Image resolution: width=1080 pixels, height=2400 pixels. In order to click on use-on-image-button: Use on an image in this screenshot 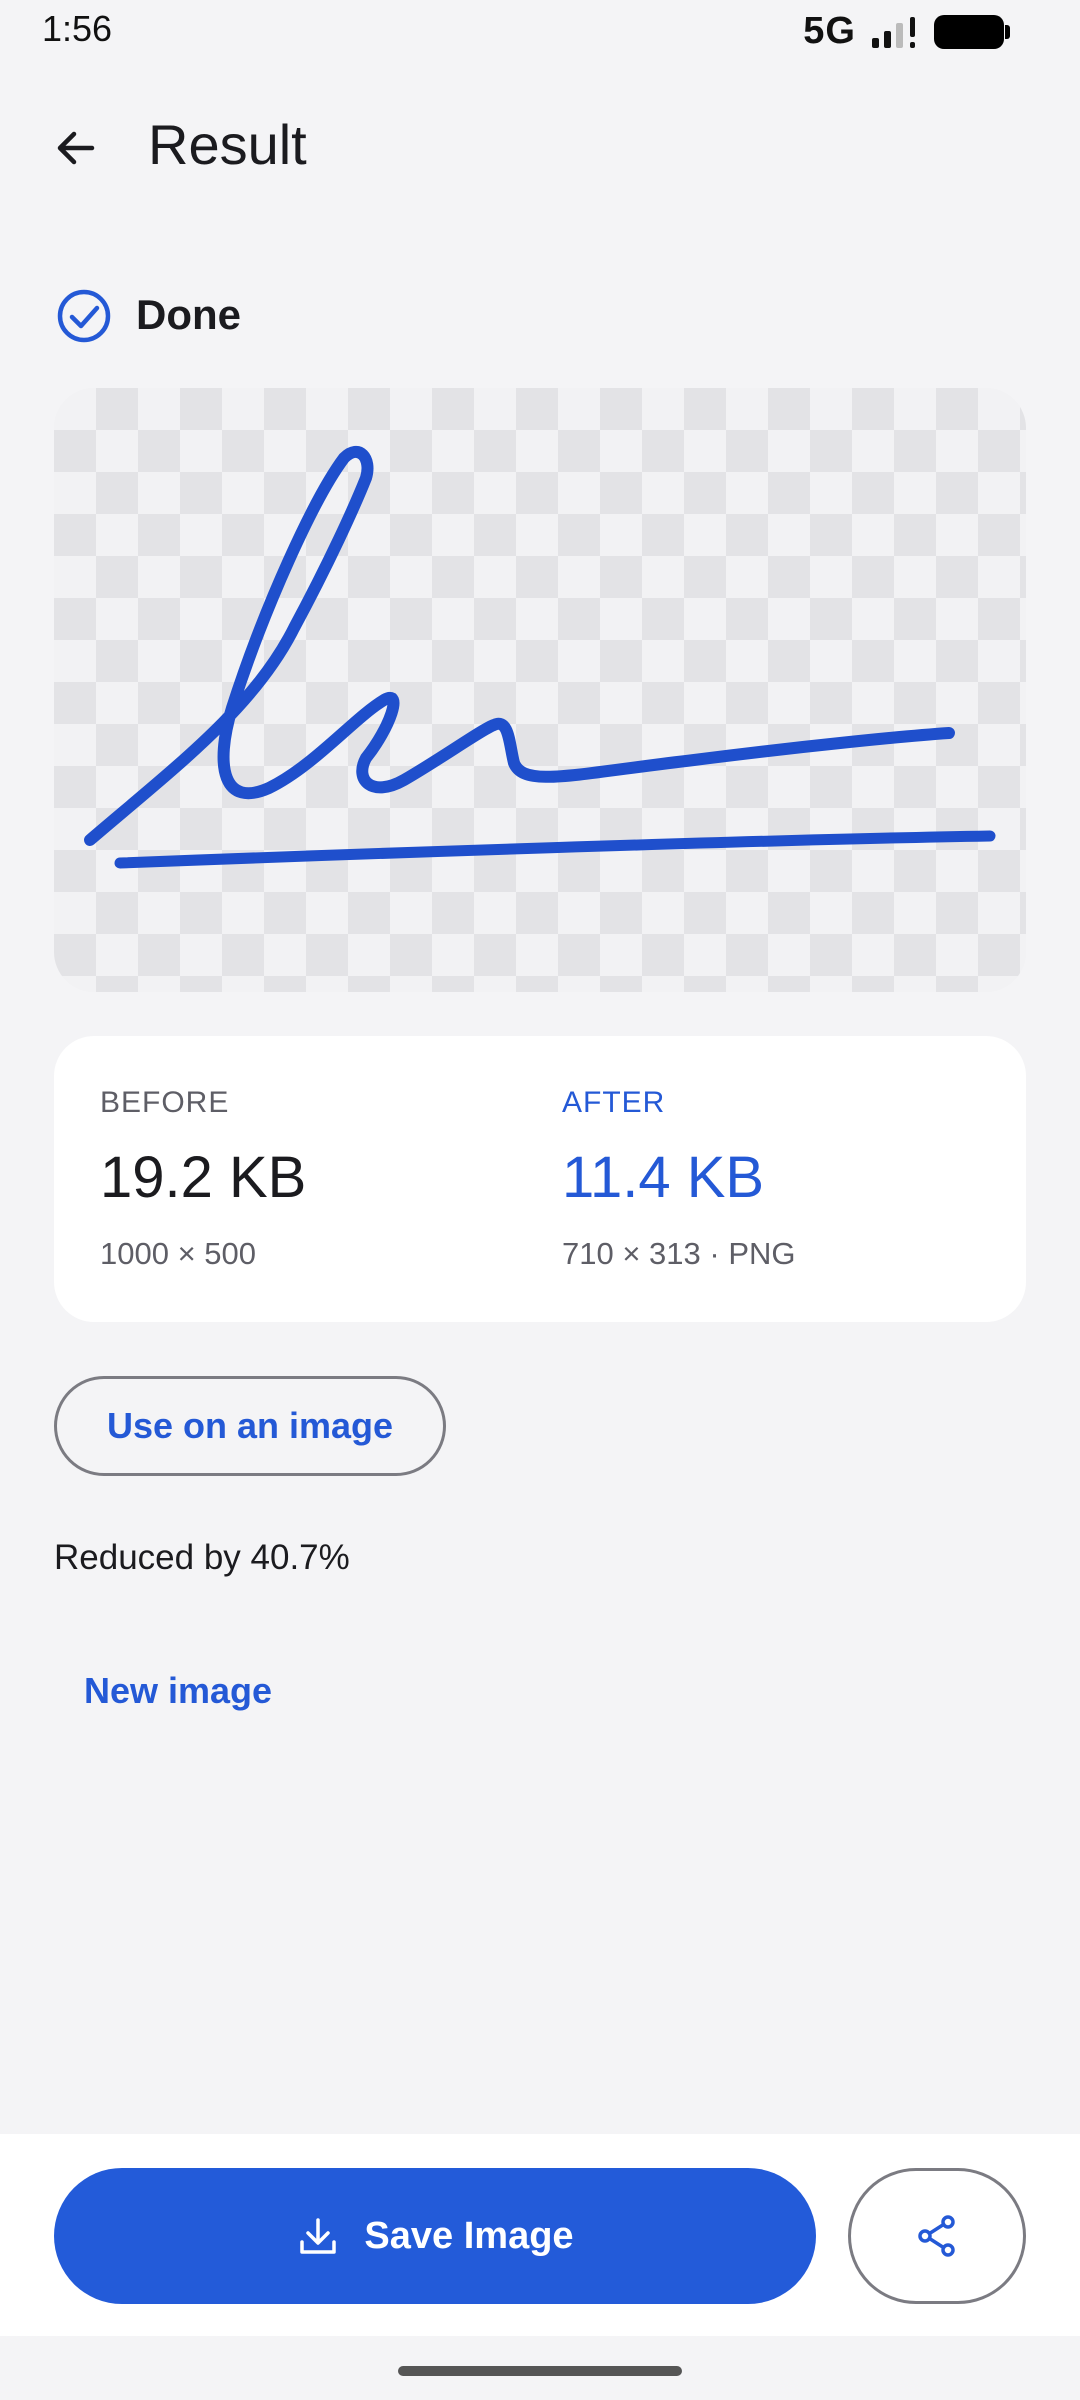, I will do `click(250, 1426)`.